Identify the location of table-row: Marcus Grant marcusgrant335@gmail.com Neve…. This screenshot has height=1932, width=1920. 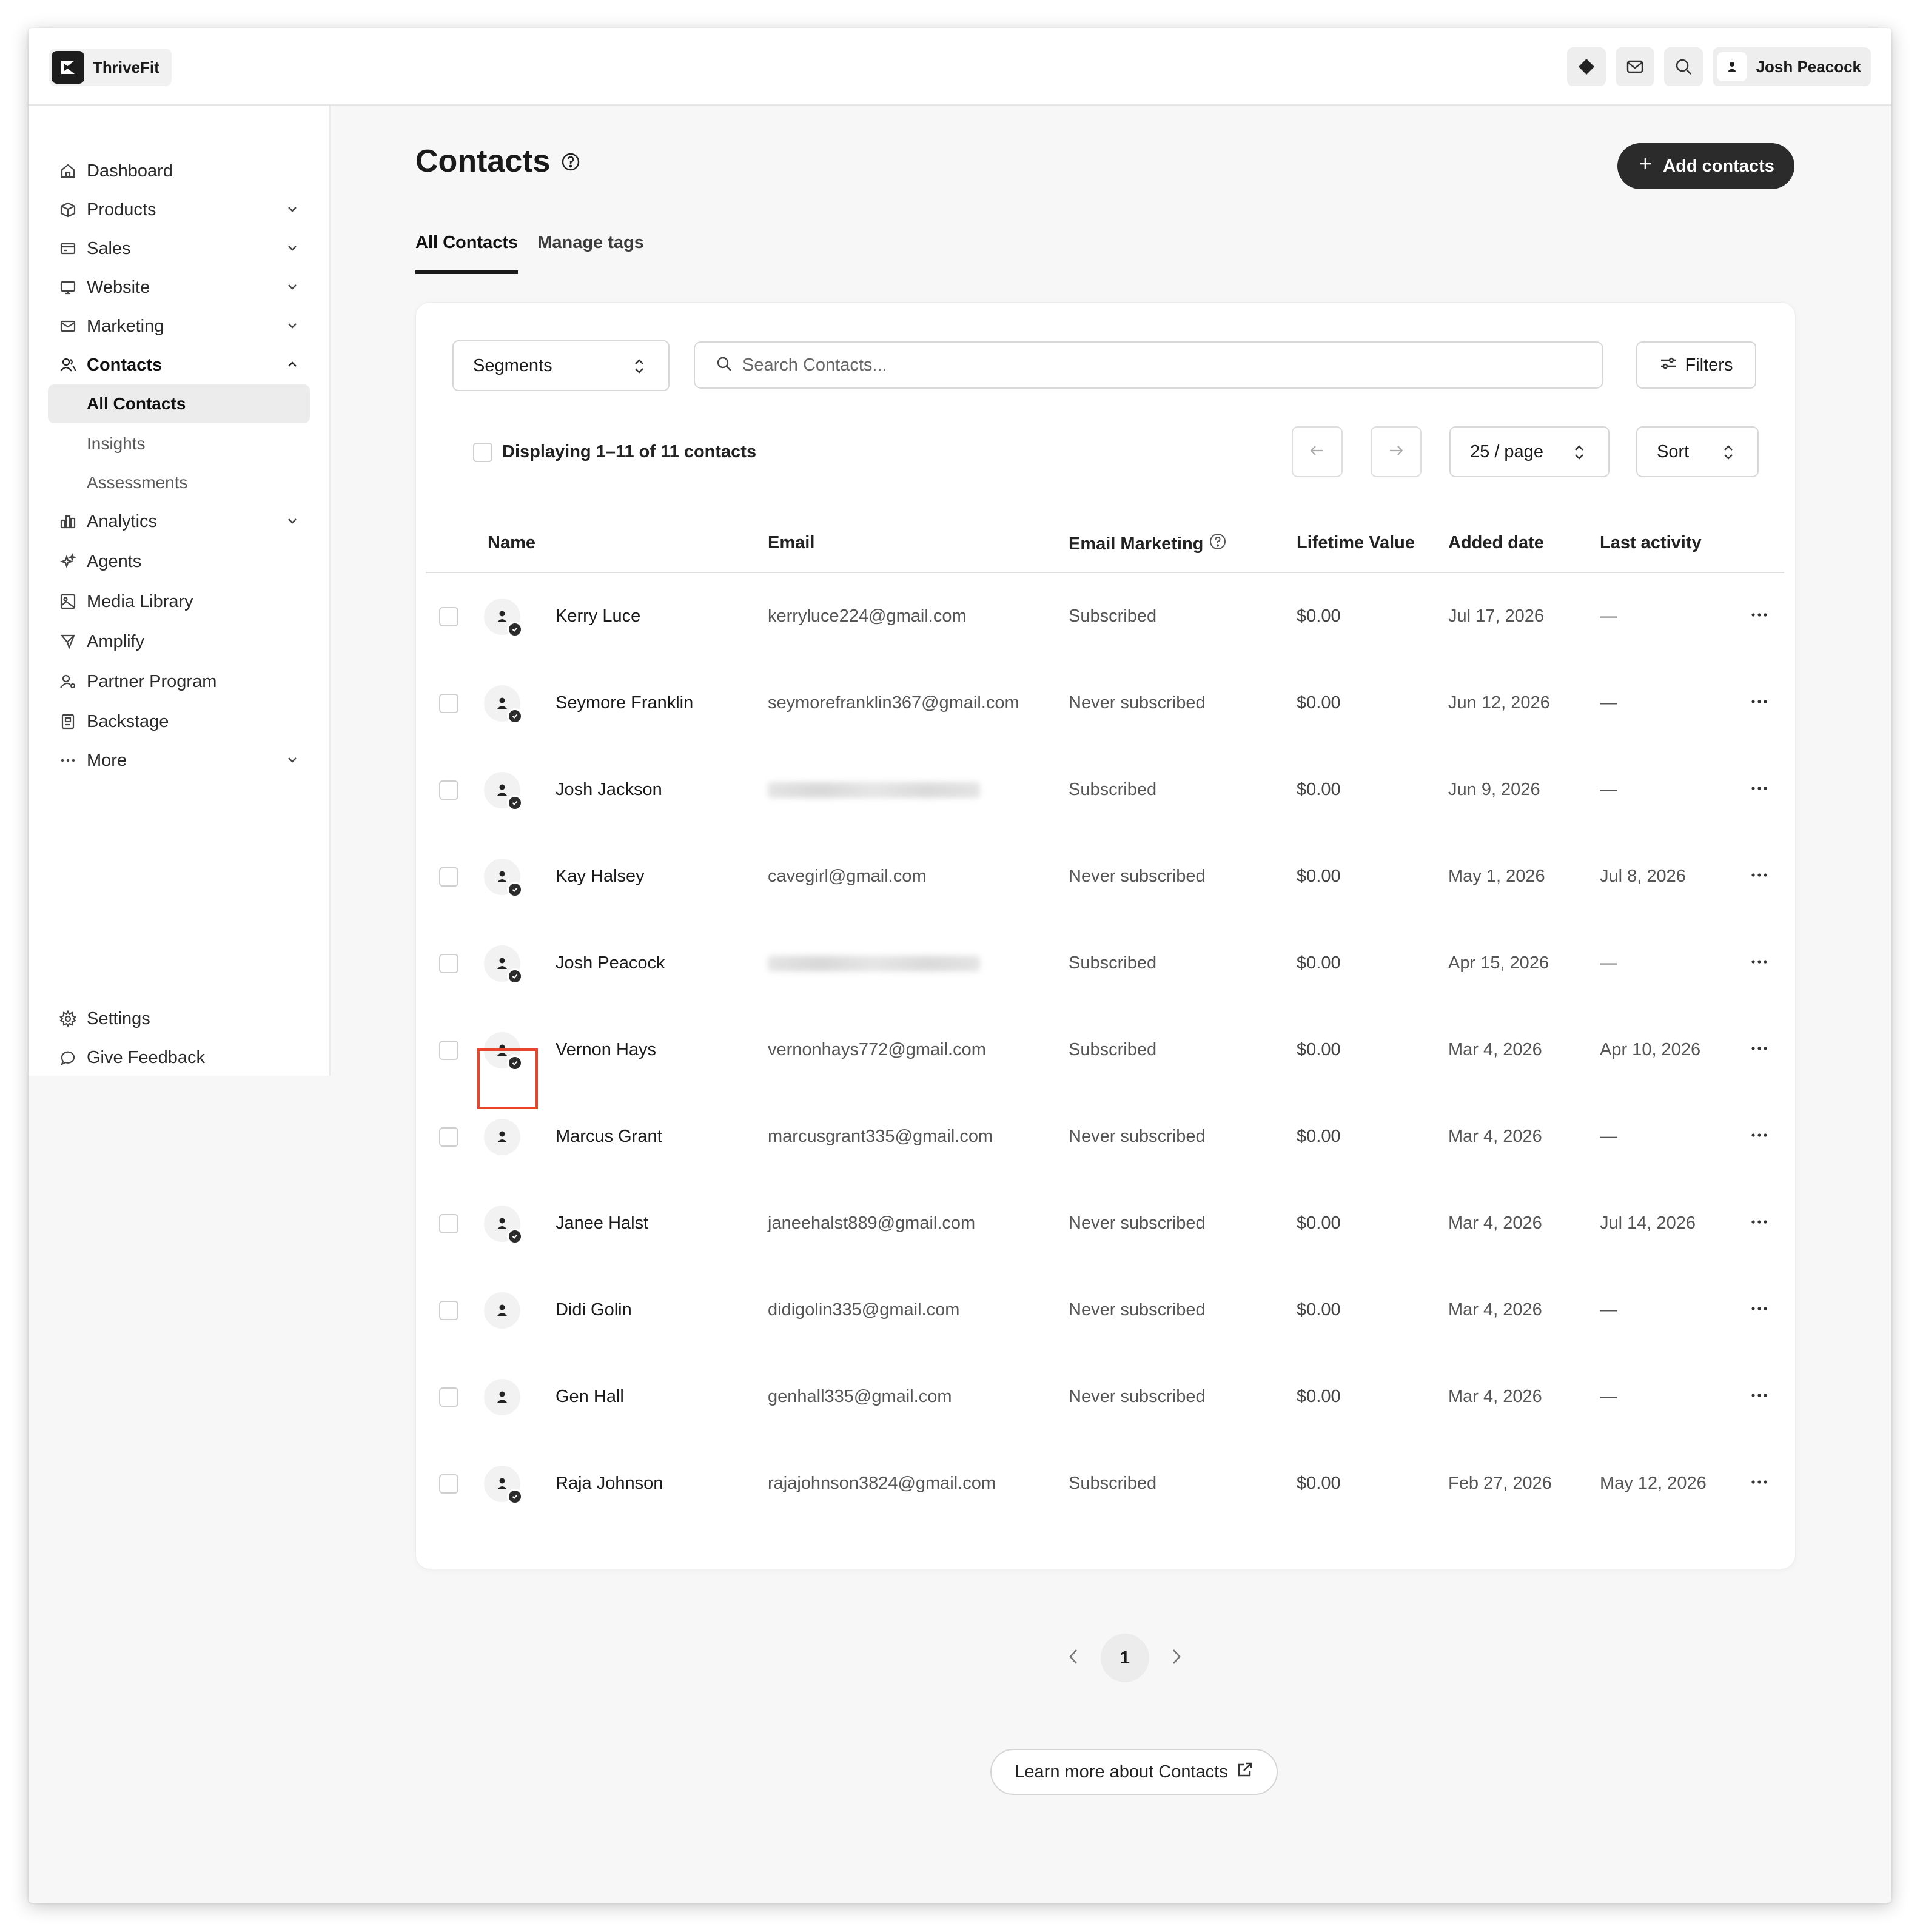
(1106, 1136).